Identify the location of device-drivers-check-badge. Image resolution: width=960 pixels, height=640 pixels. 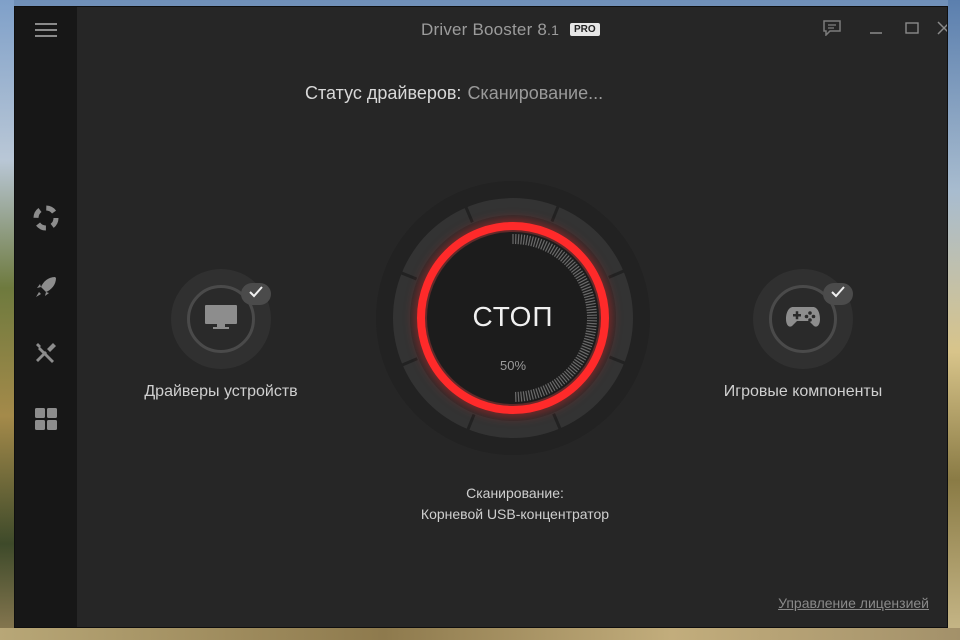
(256, 294).